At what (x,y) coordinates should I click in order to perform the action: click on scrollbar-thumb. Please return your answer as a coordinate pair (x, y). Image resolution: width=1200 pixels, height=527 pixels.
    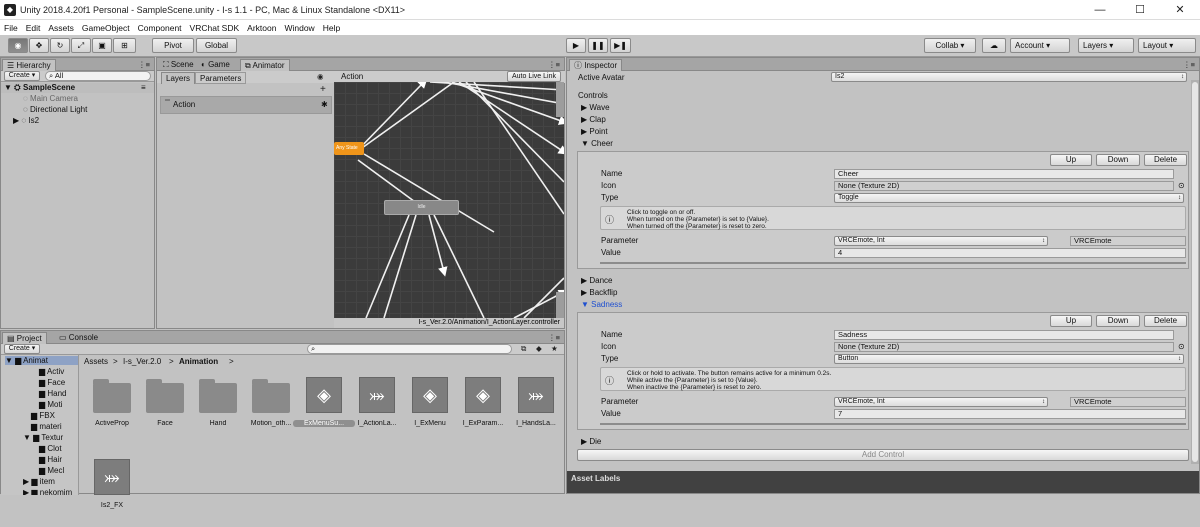
    Looking at the image, I should click on (1195, 272).